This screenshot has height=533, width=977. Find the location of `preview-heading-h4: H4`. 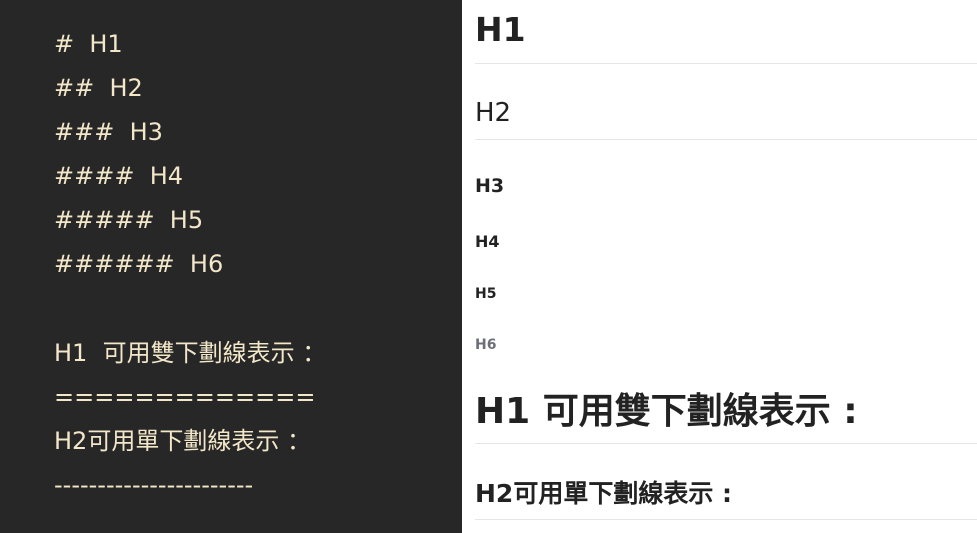

preview-heading-h4: H4 is located at coordinates (487, 241).